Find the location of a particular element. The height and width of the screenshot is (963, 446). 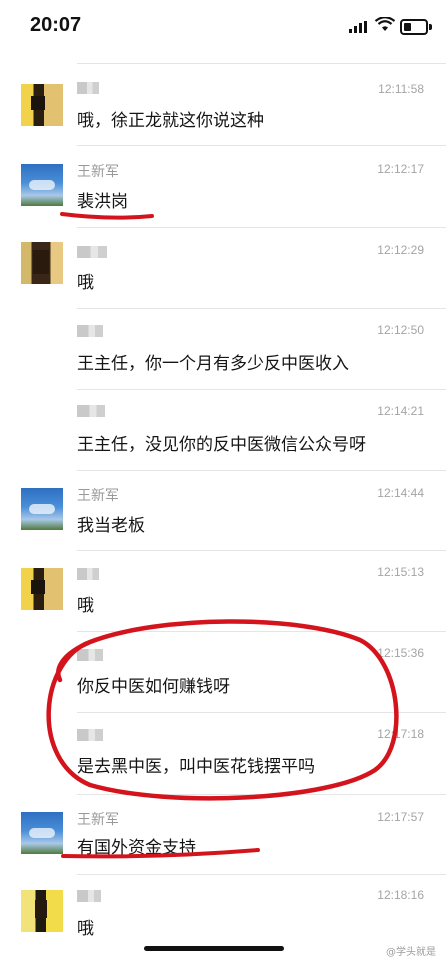

message-text: 哦，徐正龙就这你说这种 is located at coordinates (170, 121).